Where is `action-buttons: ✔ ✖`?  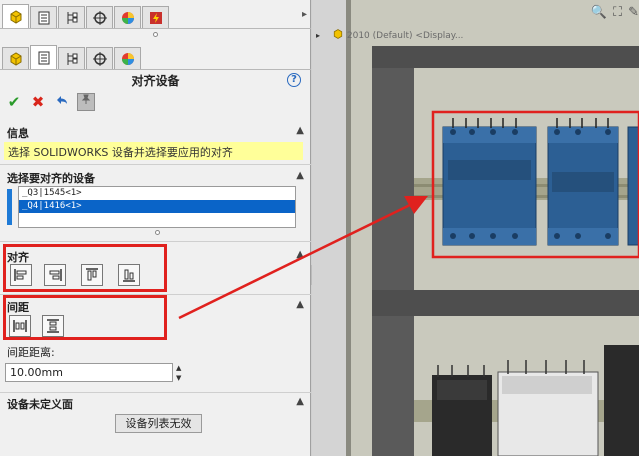
action-buttons: ✔ ✖ is located at coordinates (50, 102).